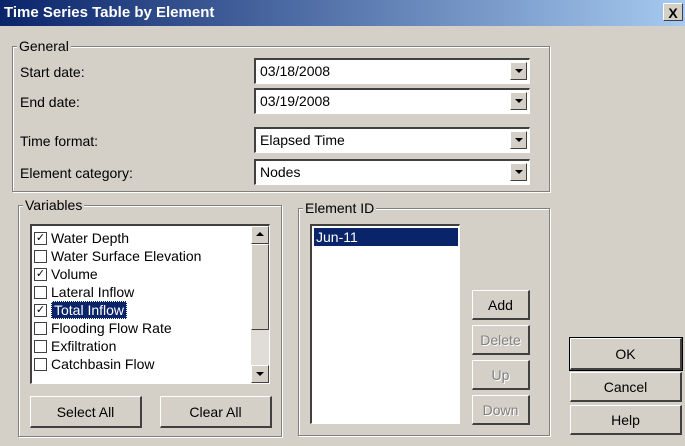 The width and height of the screenshot is (685, 446). Describe the element at coordinates (75, 346) in the screenshot. I see `variable-item: Exfiltration` at that location.